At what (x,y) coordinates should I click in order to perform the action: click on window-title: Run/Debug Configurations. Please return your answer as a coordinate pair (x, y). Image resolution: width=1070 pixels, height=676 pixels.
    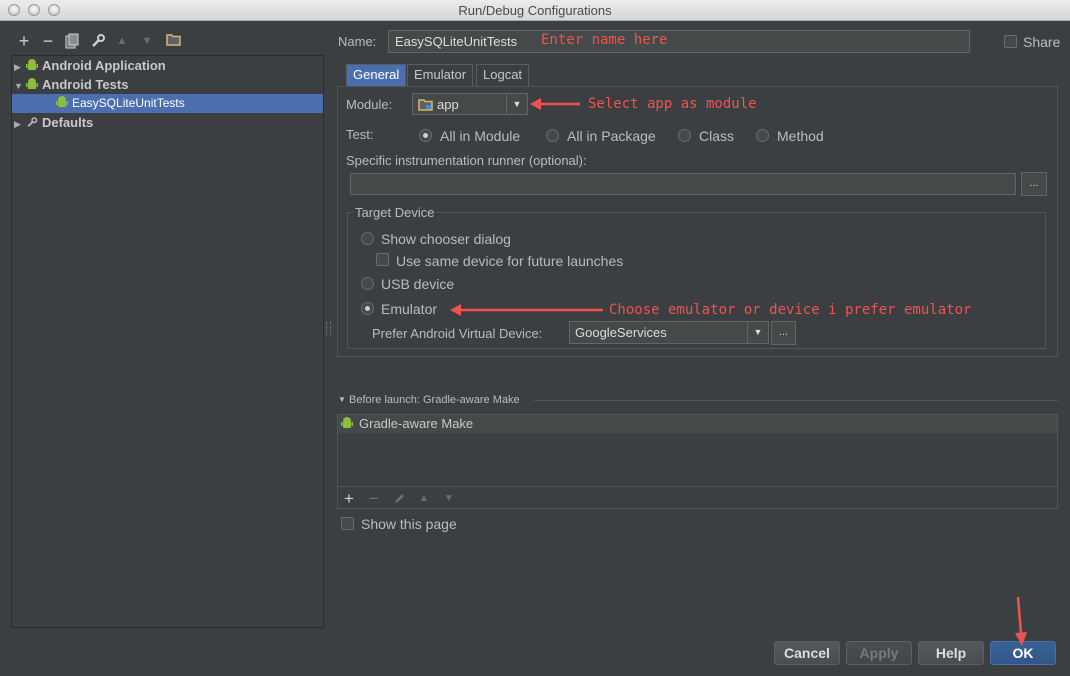
    Looking at the image, I should click on (535, 10).